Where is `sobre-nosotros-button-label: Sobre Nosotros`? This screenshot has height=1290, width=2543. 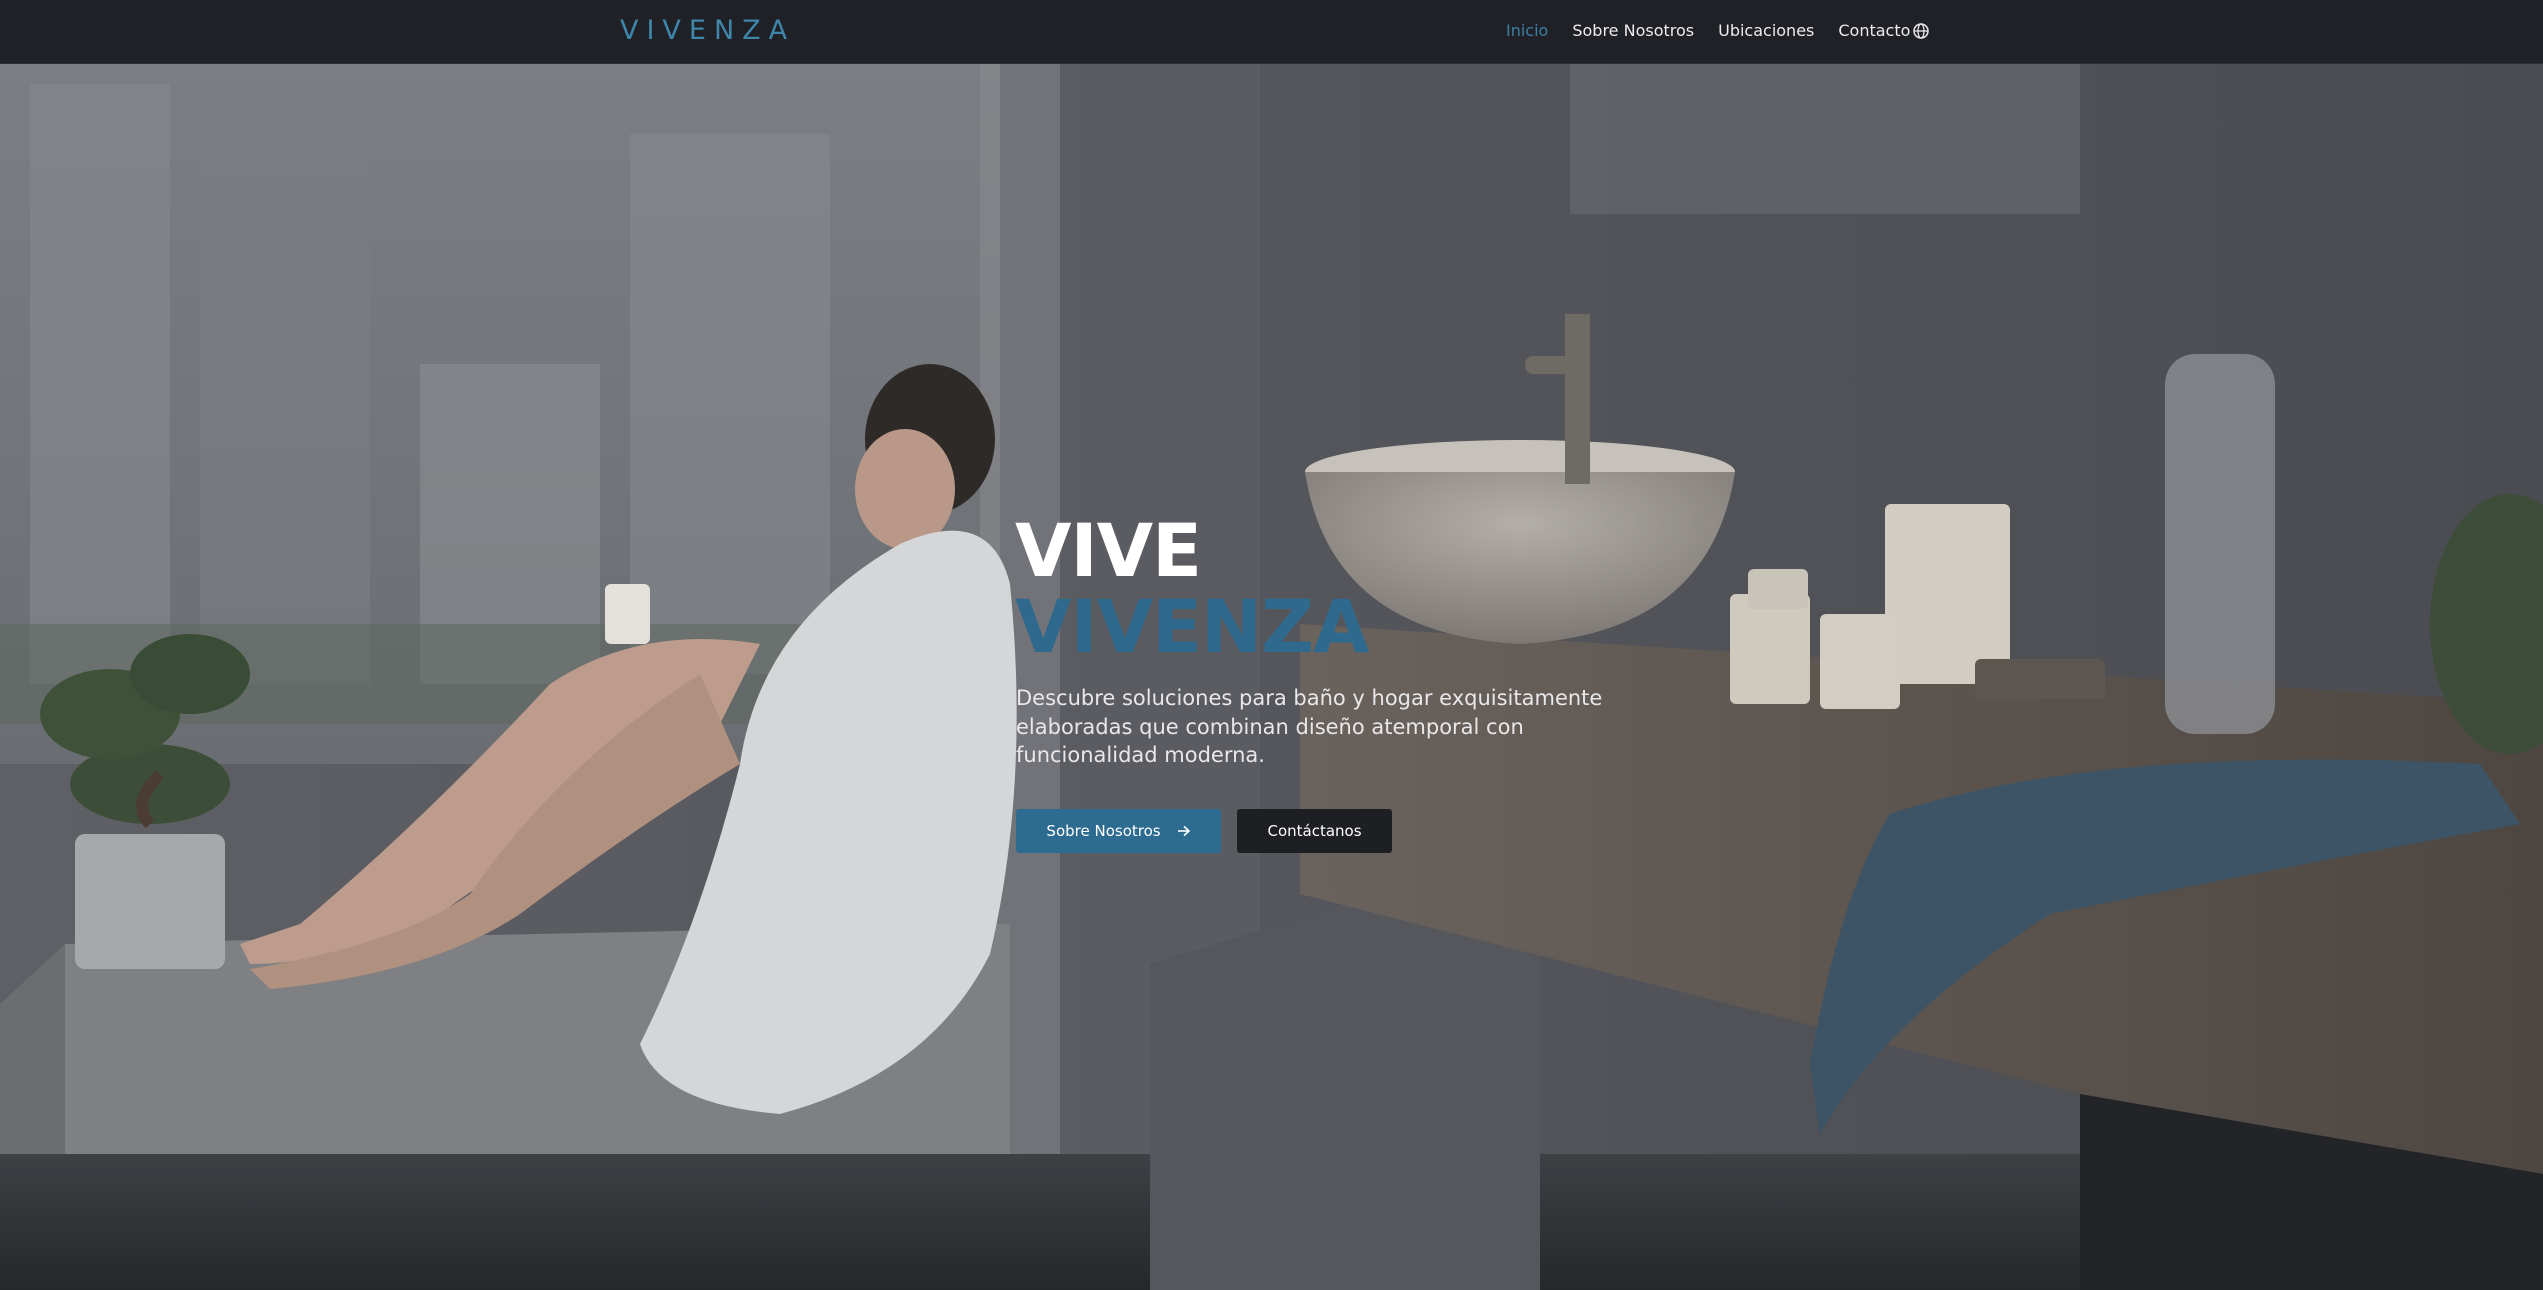
sobre-nosotros-button-label: Sobre Nosotros is located at coordinates (1103, 831).